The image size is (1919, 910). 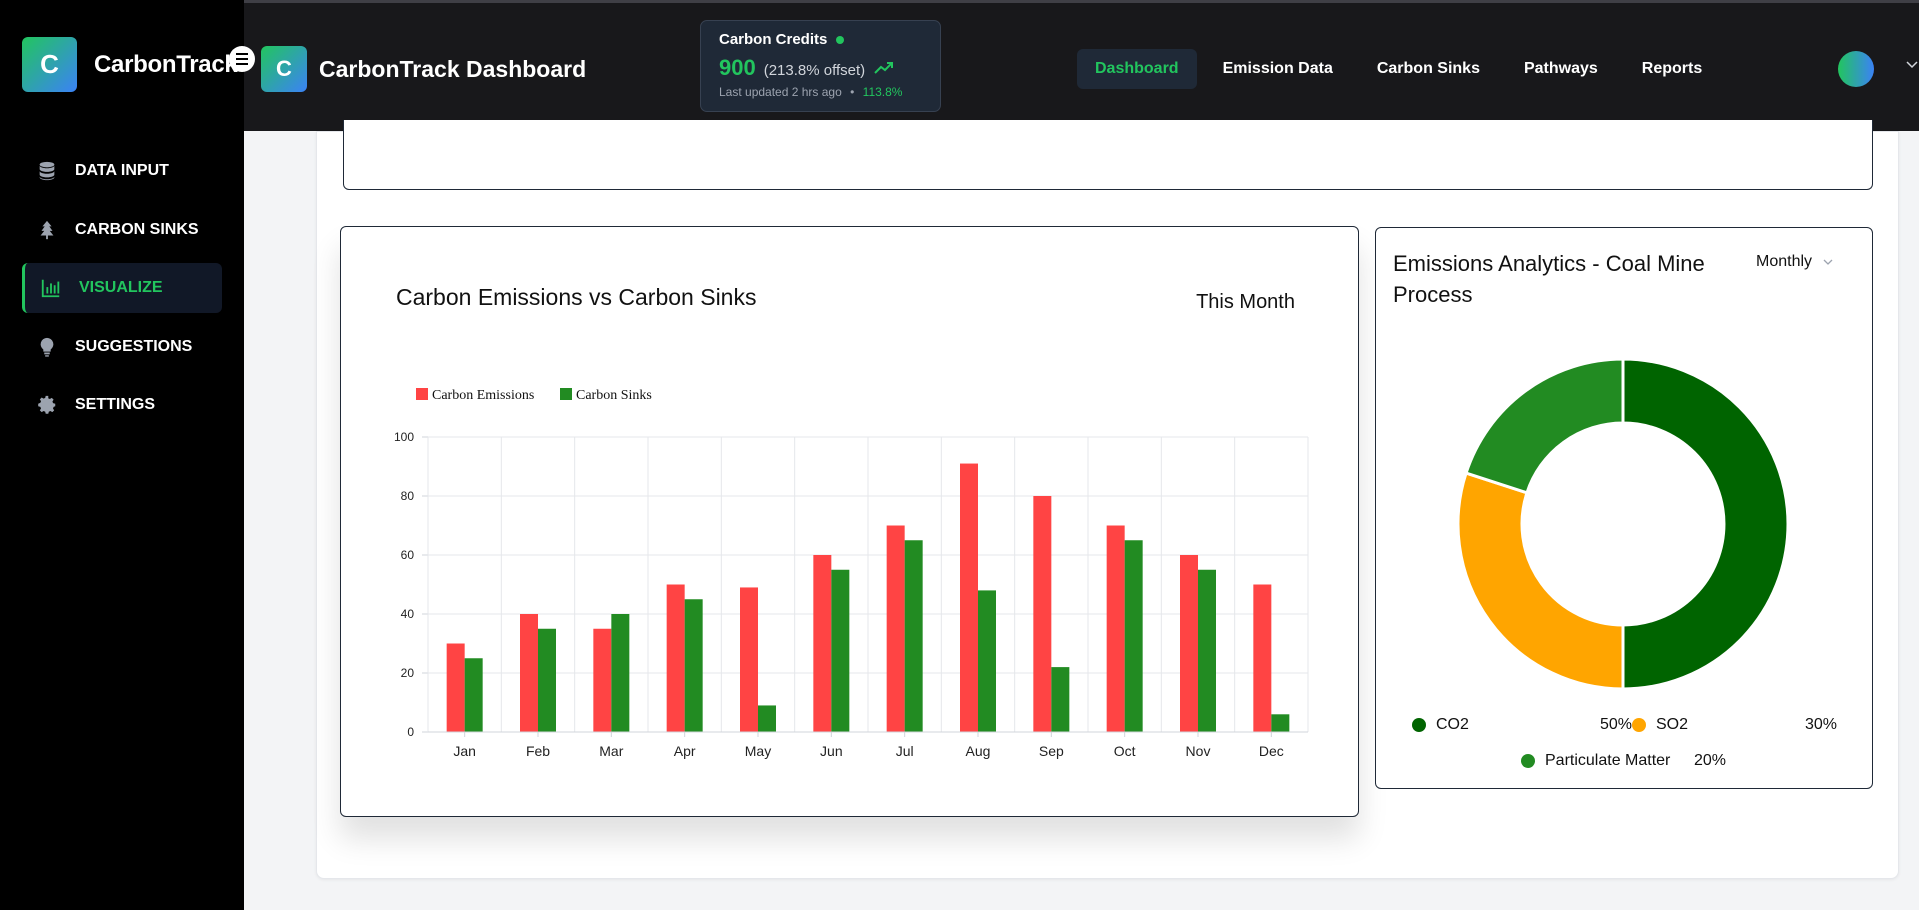 What do you see at coordinates (410, 732) in the screenshot?
I see `y-tick-label: 0` at bounding box center [410, 732].